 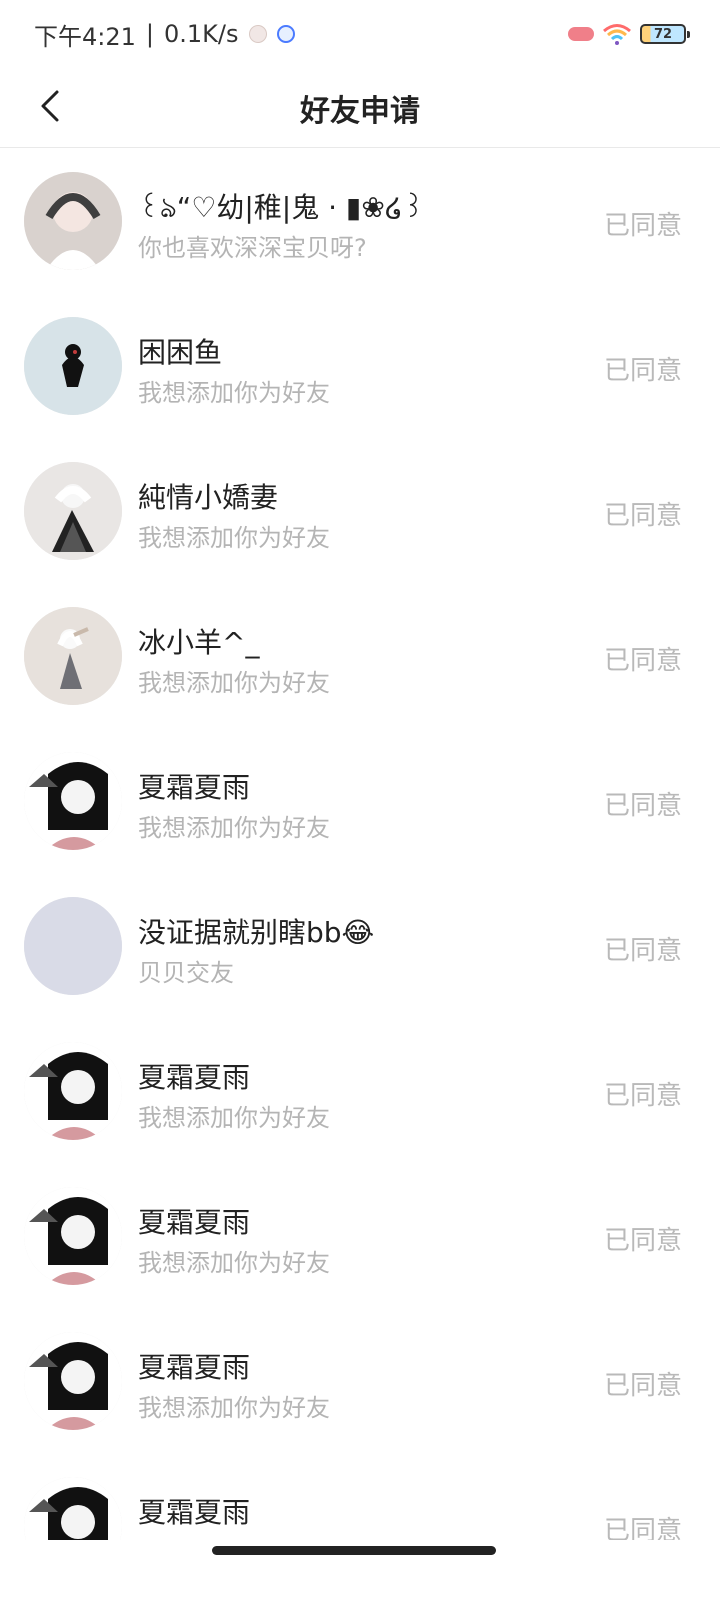 What do you see at coordinates (285, 34) in the screenshot?
I see `app-badge-icon` at bounding box center [285, 34].